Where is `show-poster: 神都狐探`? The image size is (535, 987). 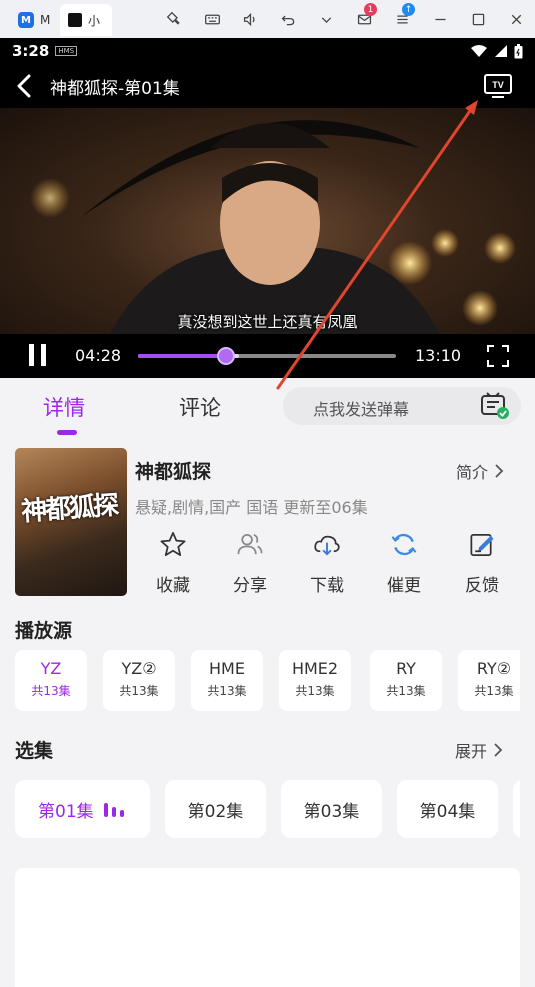 show-poster: 神都狐探 is located at coordinates (71, 522).